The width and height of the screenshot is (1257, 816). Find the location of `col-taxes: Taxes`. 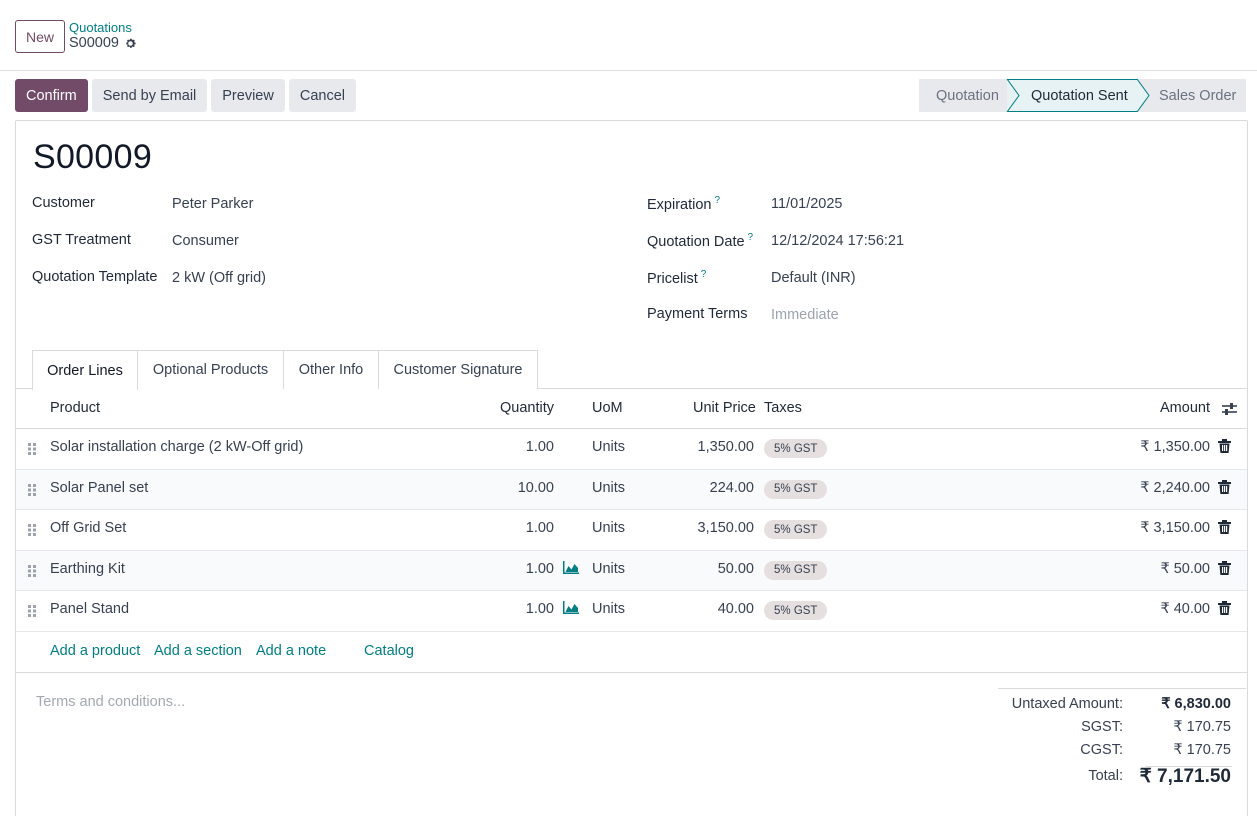

col-taxes: Taxes is located at coordinates (783, 408).